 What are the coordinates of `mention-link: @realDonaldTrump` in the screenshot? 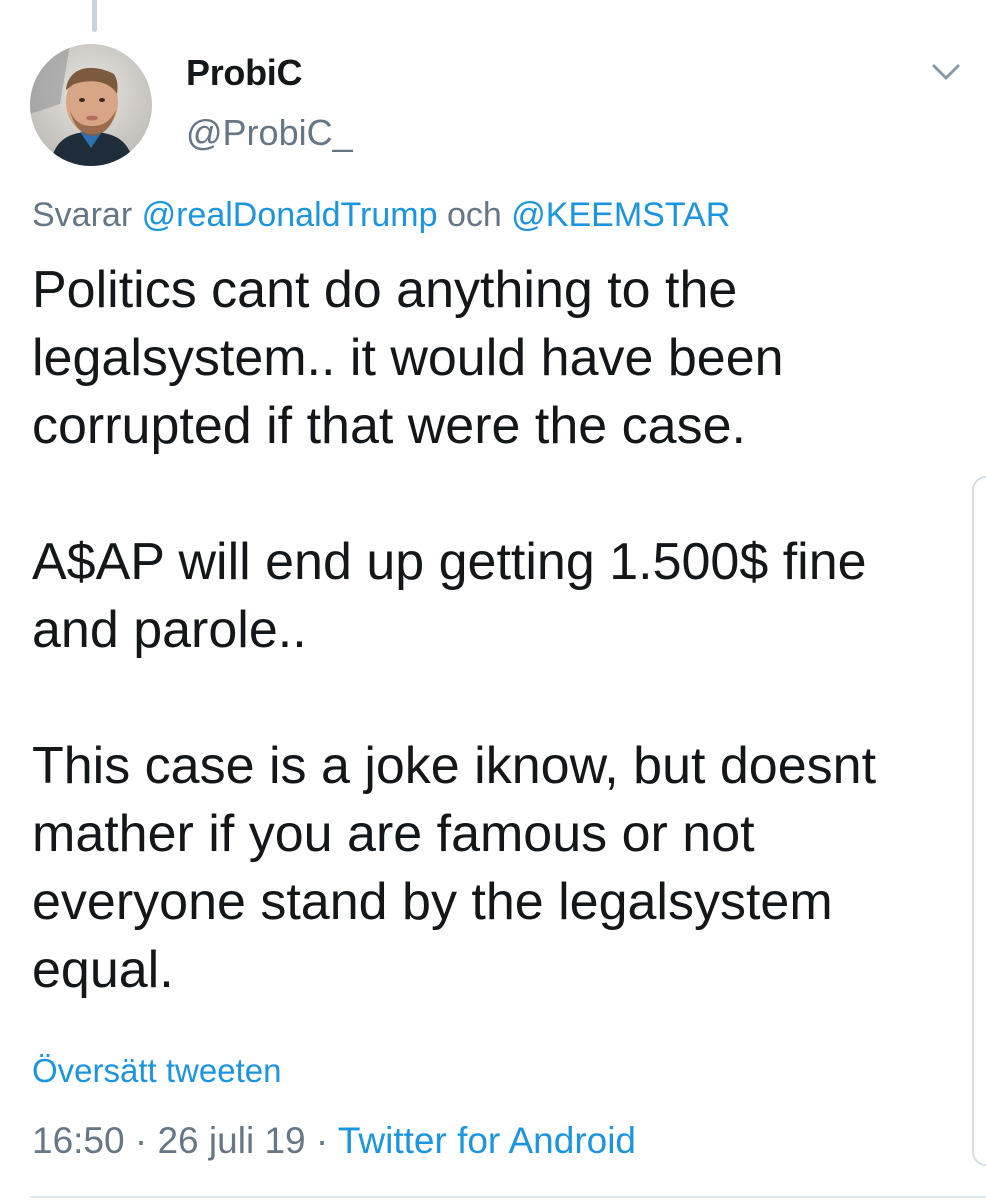 It's located at (290, 215).